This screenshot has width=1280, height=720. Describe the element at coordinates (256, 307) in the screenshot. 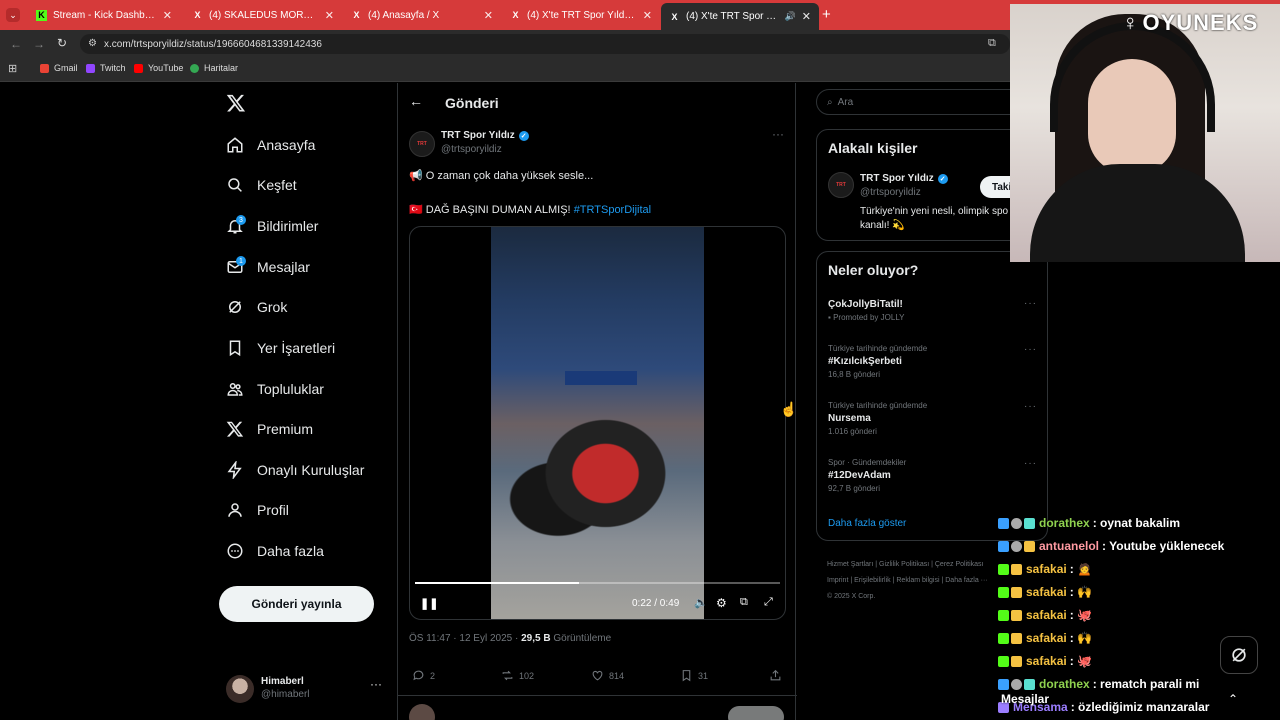

I see `sidebar-item-grok: Grok` at that location.